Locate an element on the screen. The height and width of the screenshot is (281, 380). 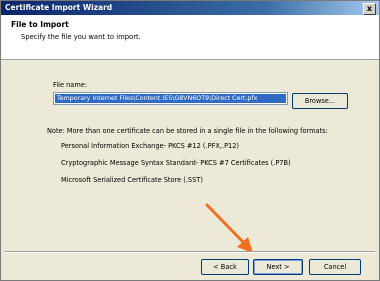
orange-arrow-annotation is located at coordinates (229, 228).